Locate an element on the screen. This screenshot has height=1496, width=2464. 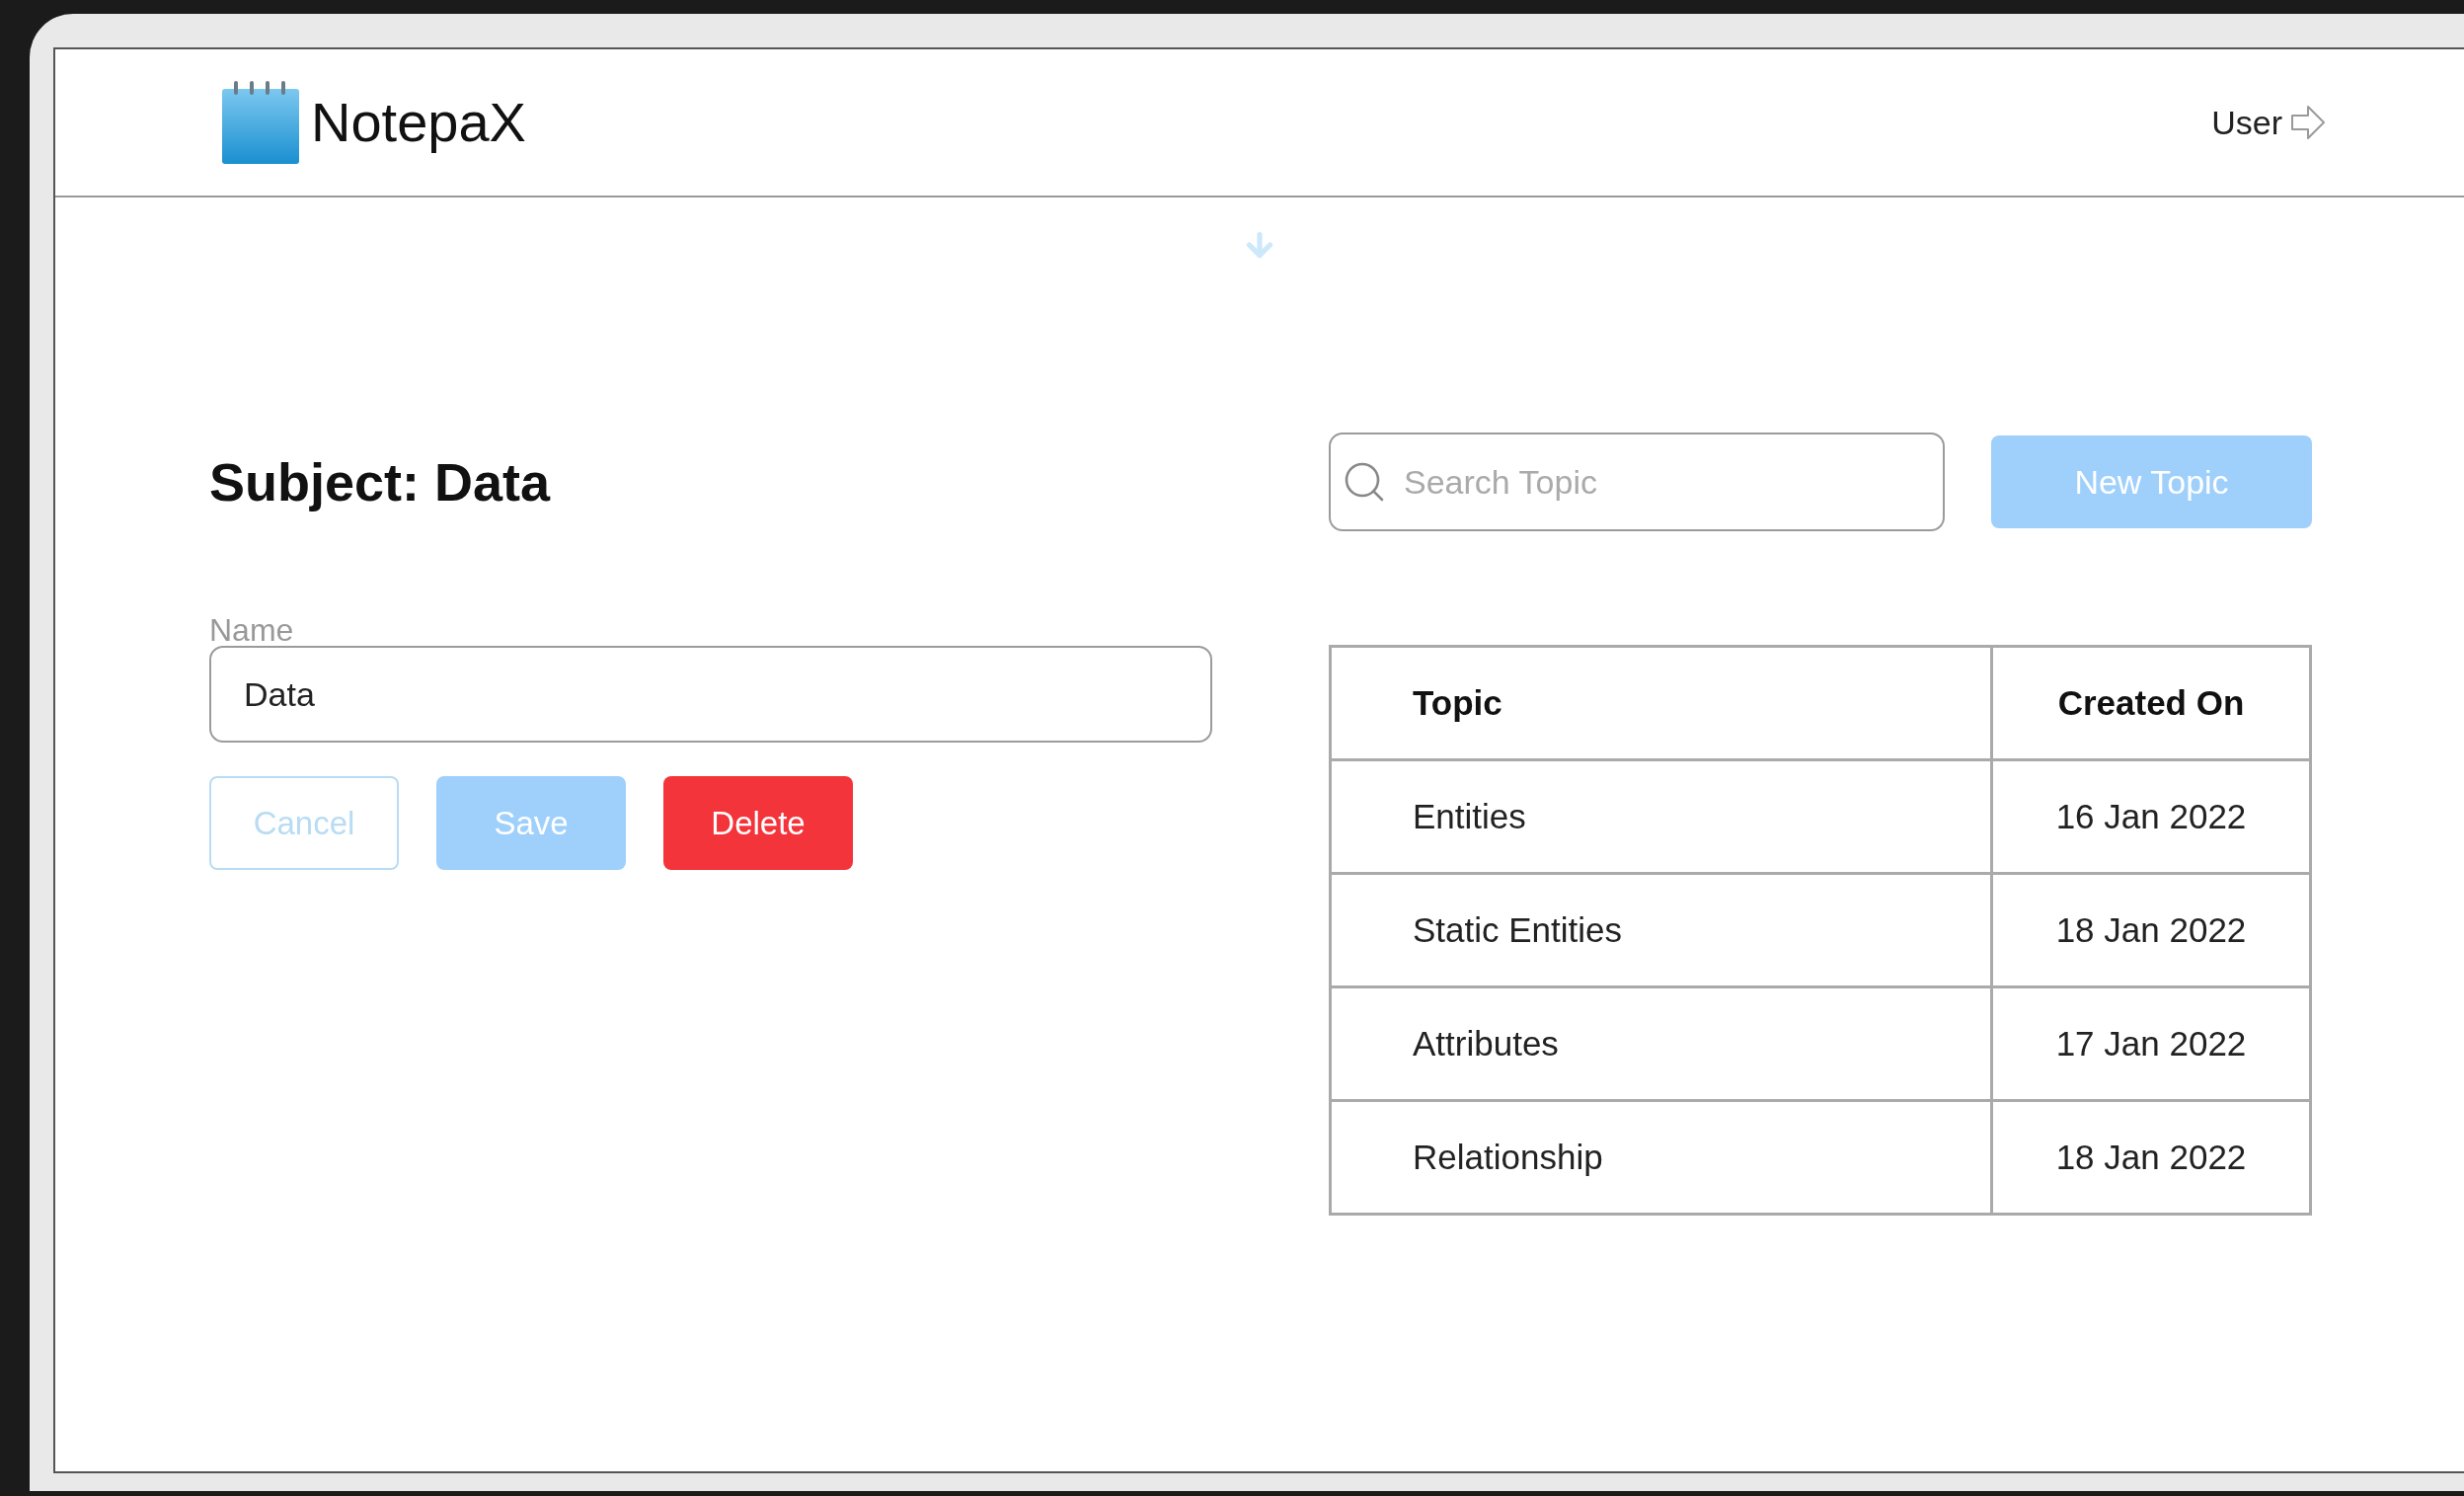
app-name: NotepaX is located at coordinates (418, 123).